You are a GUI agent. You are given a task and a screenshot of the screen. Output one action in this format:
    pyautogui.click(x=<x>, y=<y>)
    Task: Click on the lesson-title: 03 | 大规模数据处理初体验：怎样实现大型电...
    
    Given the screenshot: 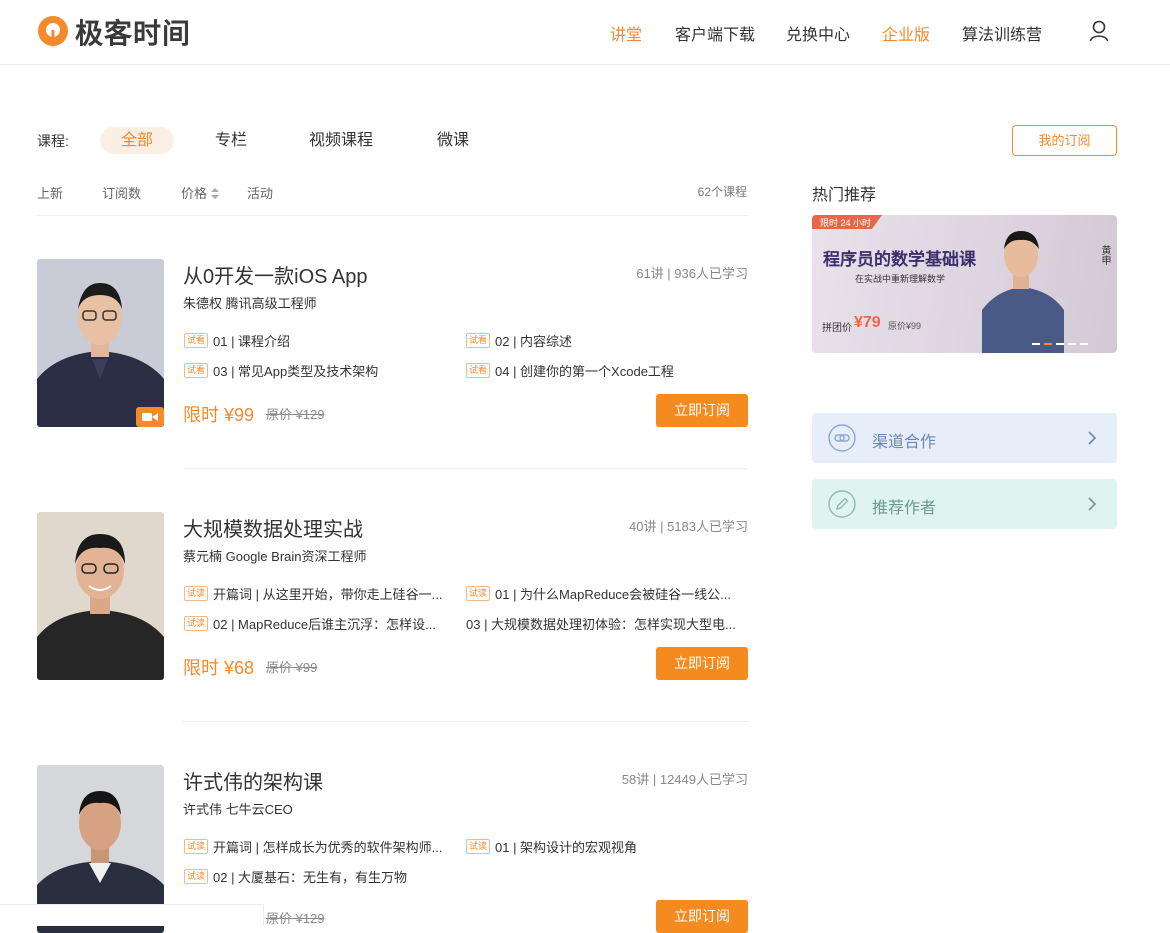 What is the action you would take?
    pyautogui.click(x=601, y=624)
    